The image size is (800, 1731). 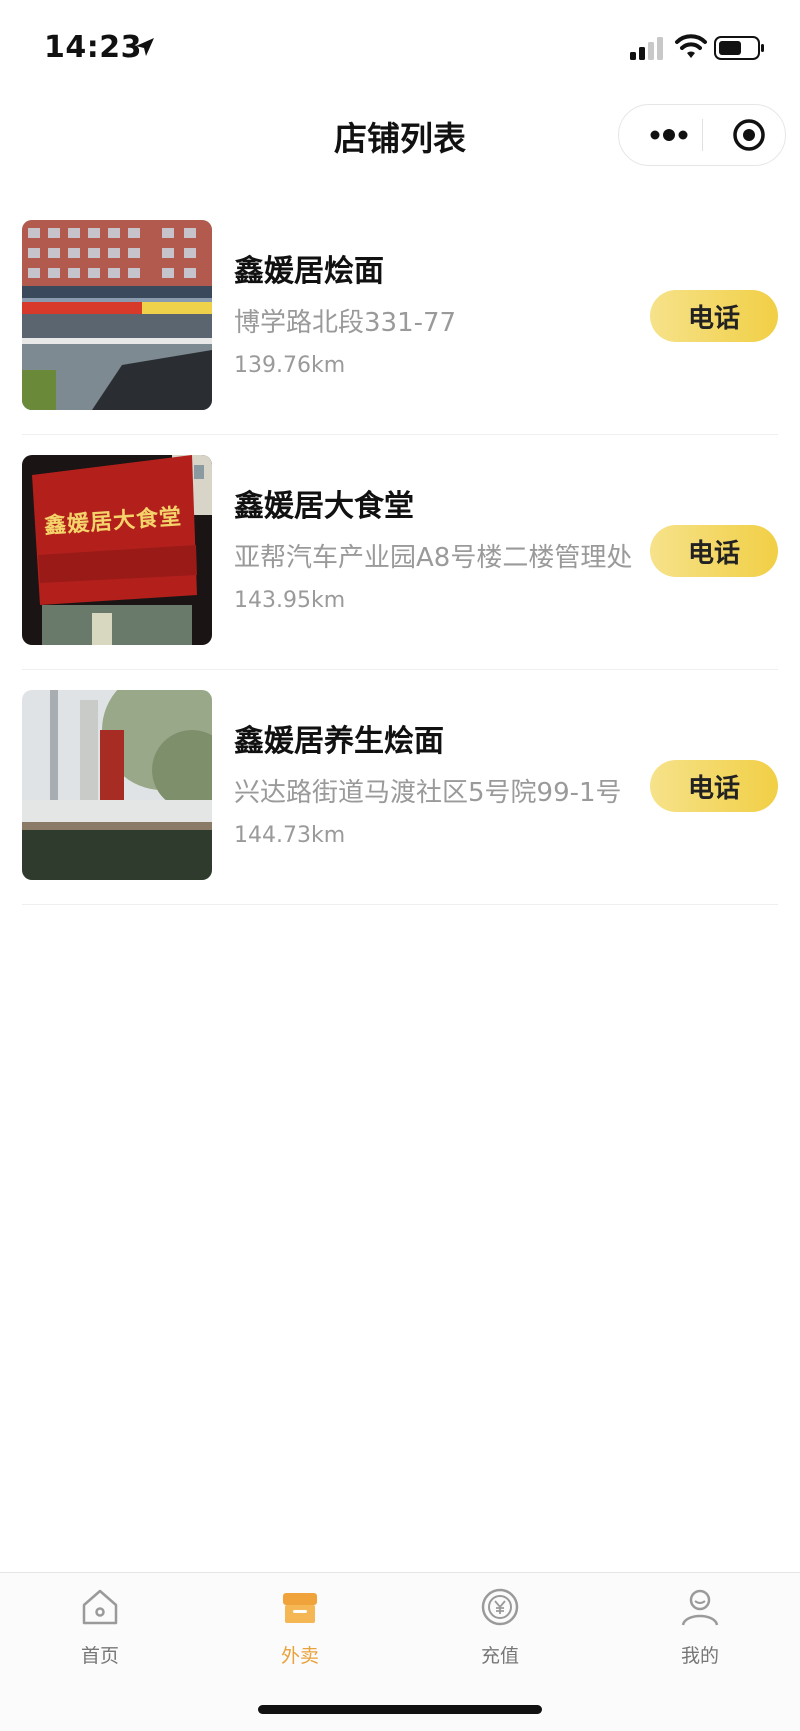 What do you see at coordinates (433, 558) in the screenshot?
I see `store-address: 亚帮汽车产业园A8号楼二楼管理处` at bounding box center [433, 558].